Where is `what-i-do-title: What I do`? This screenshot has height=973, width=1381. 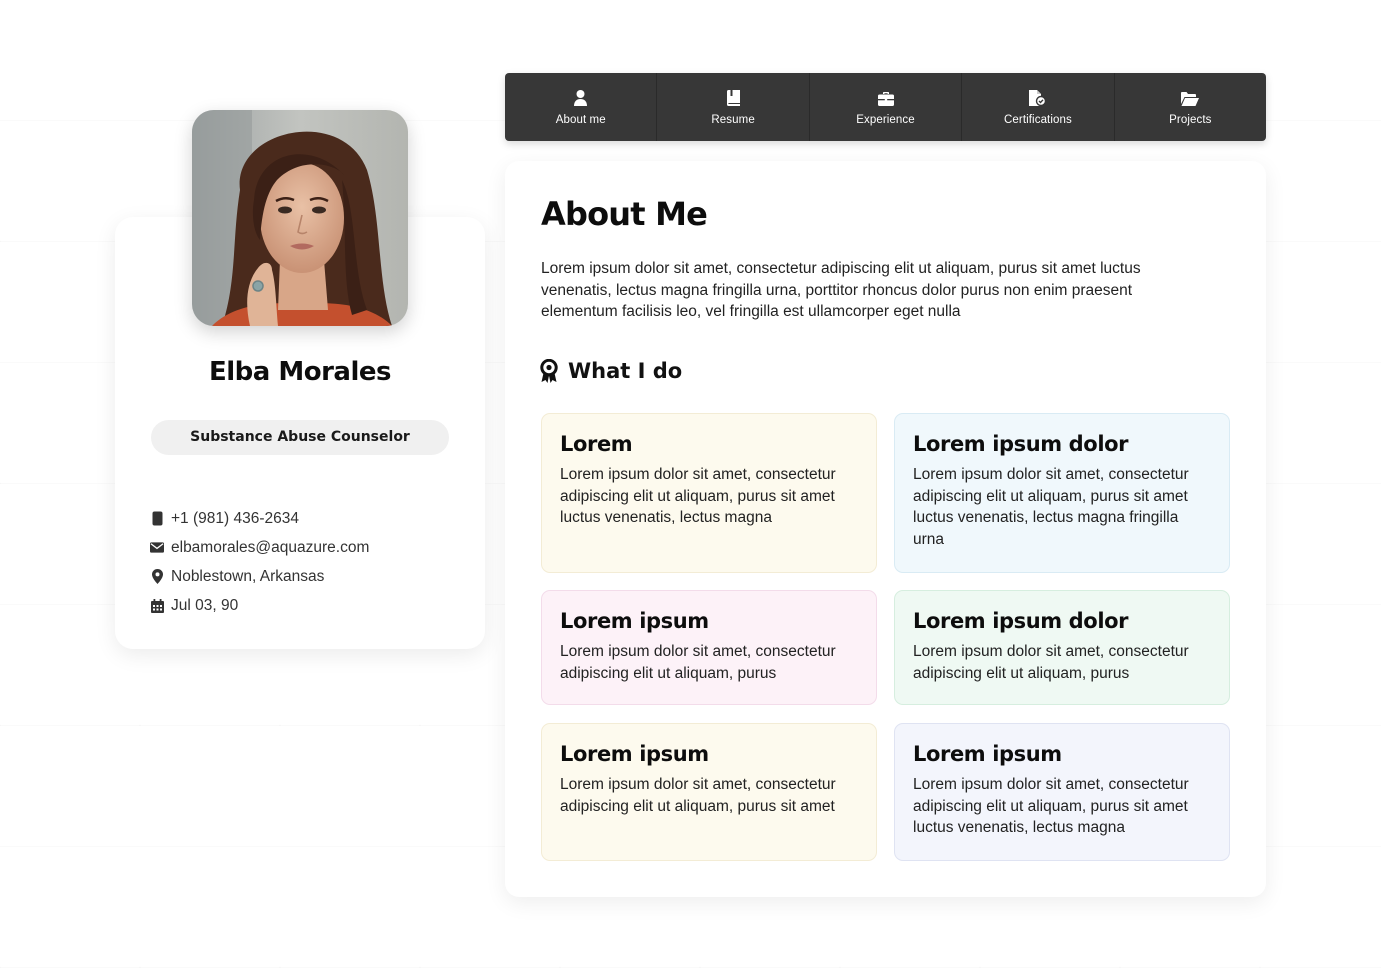
what-i-do-title: What I do is located at coordinates (625, 371).